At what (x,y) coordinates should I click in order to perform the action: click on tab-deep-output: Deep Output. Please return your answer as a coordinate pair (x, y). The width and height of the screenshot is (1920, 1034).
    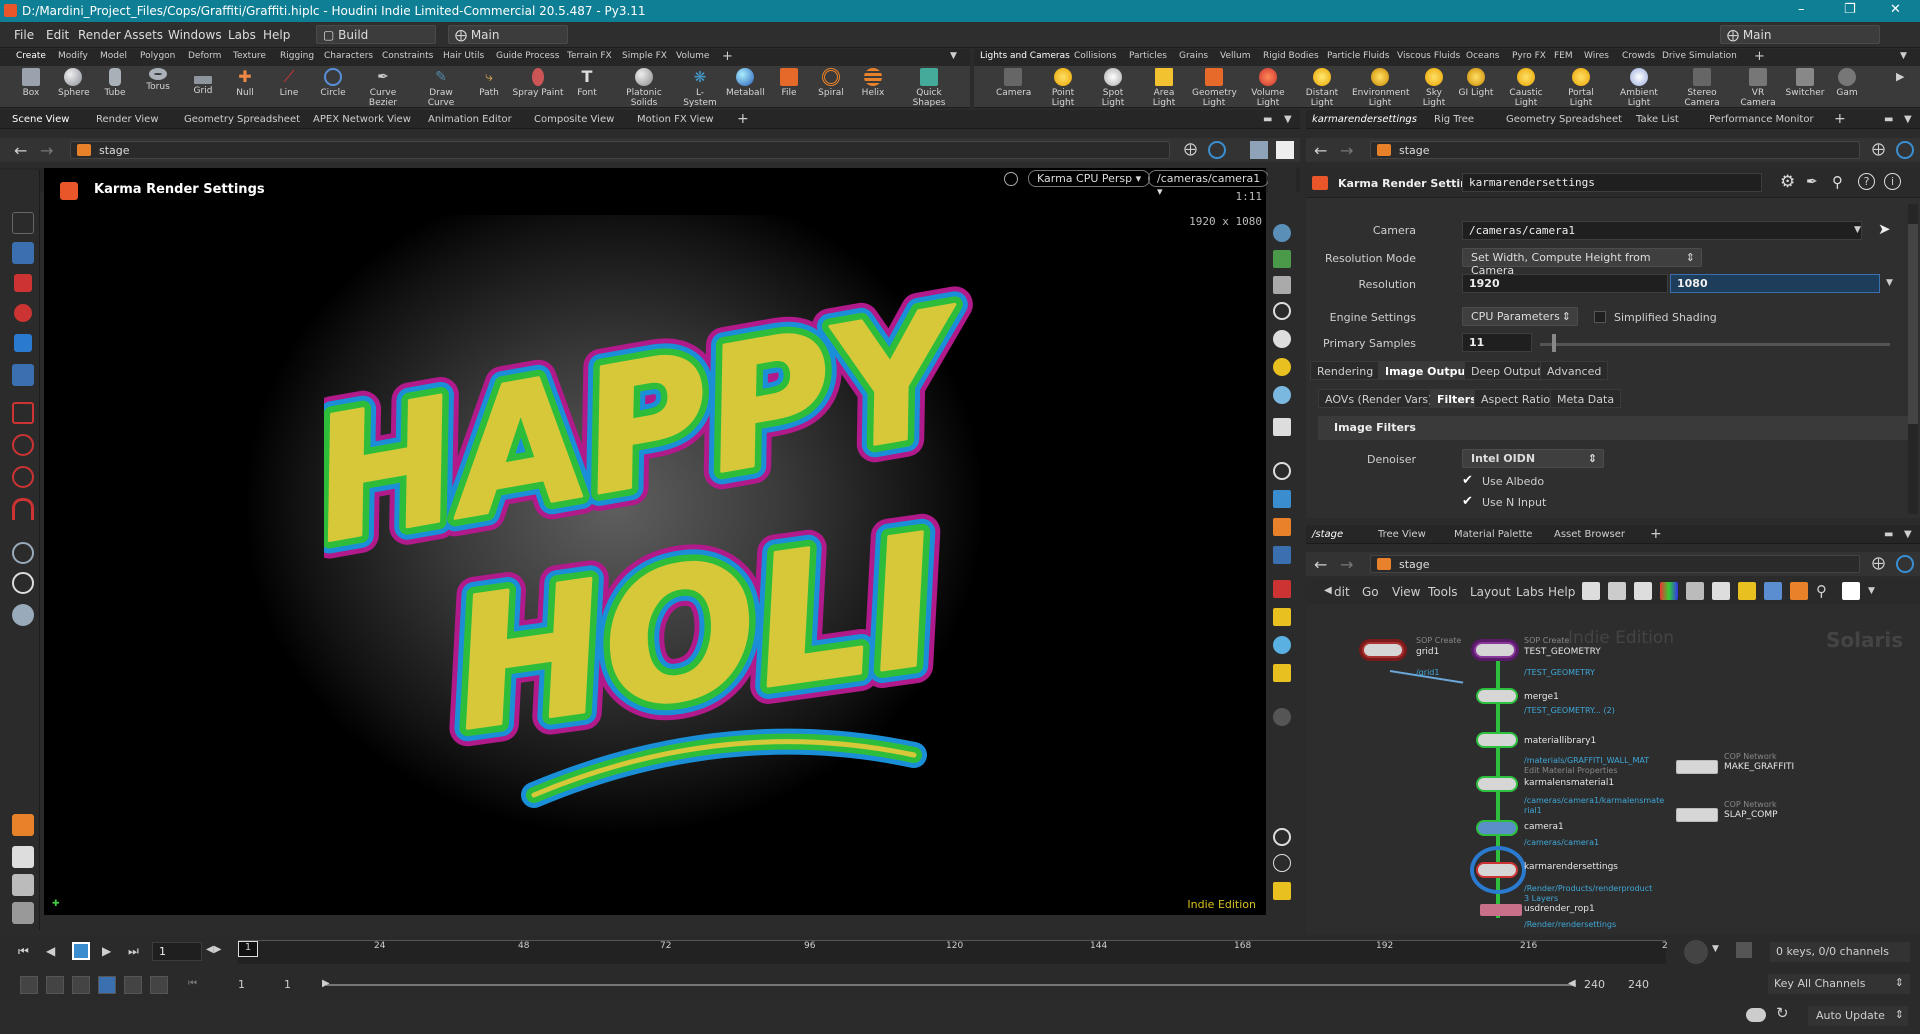
    Looking at the image, I should click on (1506, 370).